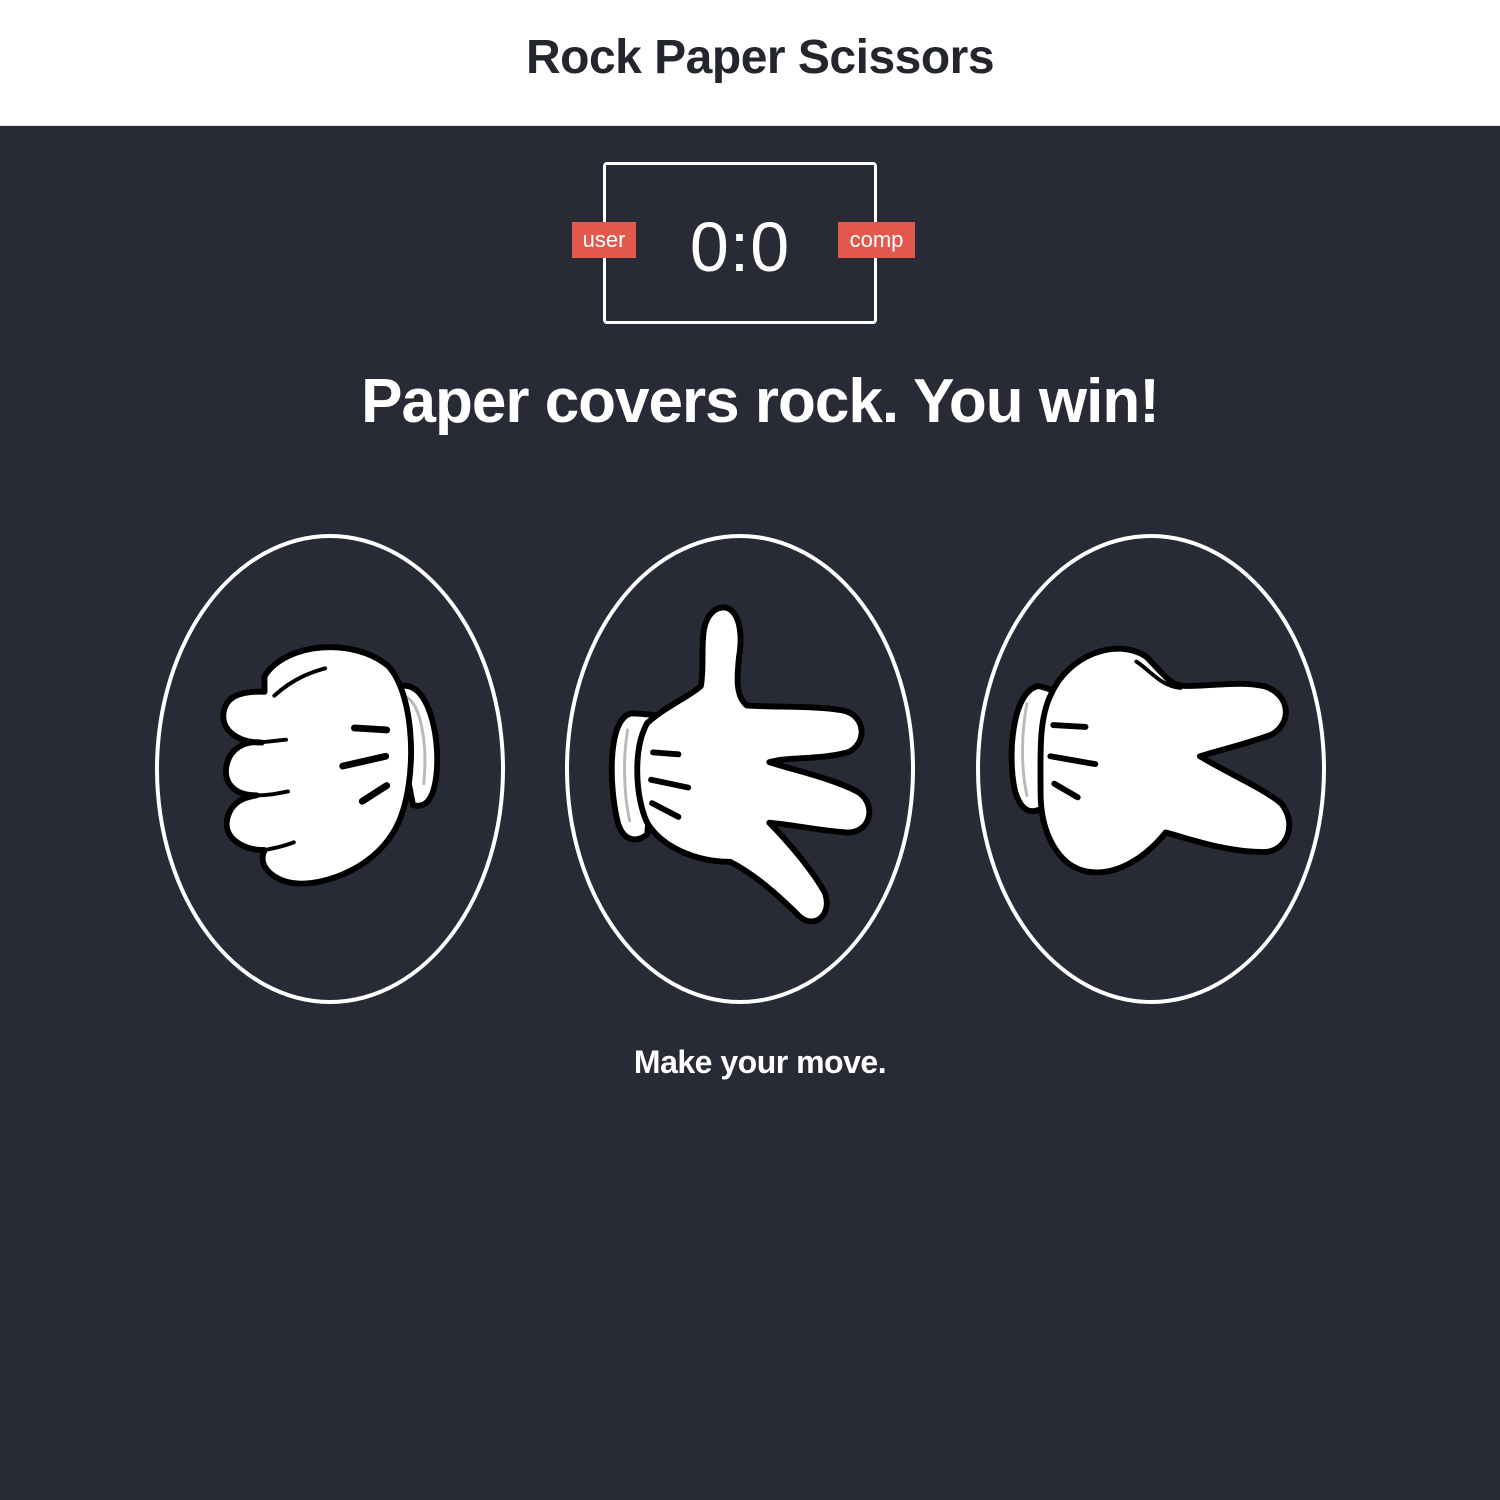 The image size is (1500, 1500). I want to click on comp-badge: comp, so click(876, 240).